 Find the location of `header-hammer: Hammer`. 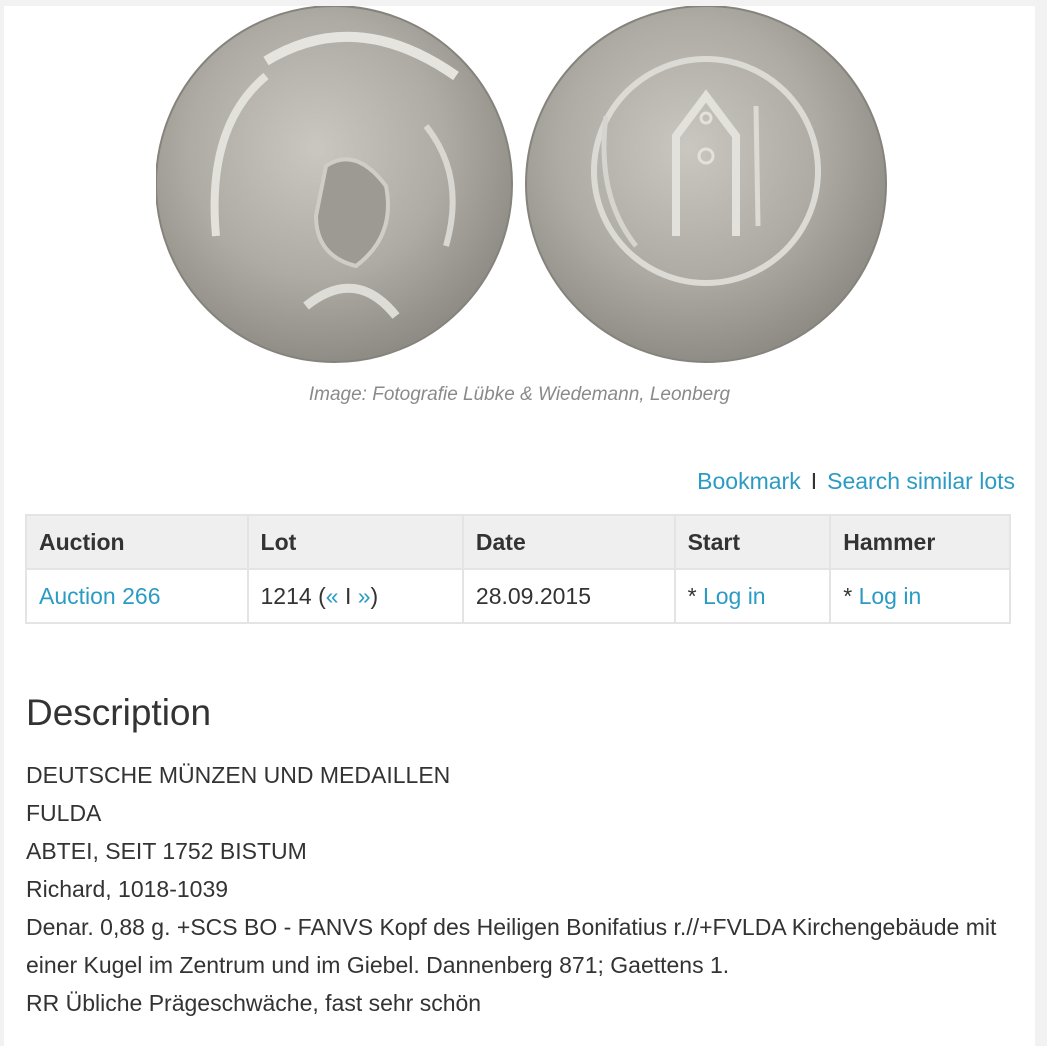

header-hammer: Hammer is located at coordinates (920, 542).